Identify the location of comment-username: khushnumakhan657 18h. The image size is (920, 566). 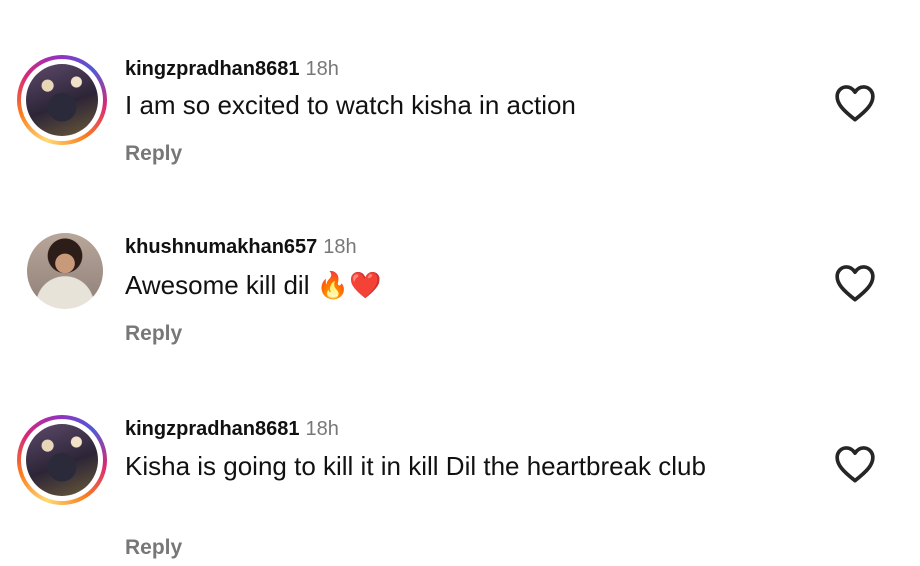
(241, 247).